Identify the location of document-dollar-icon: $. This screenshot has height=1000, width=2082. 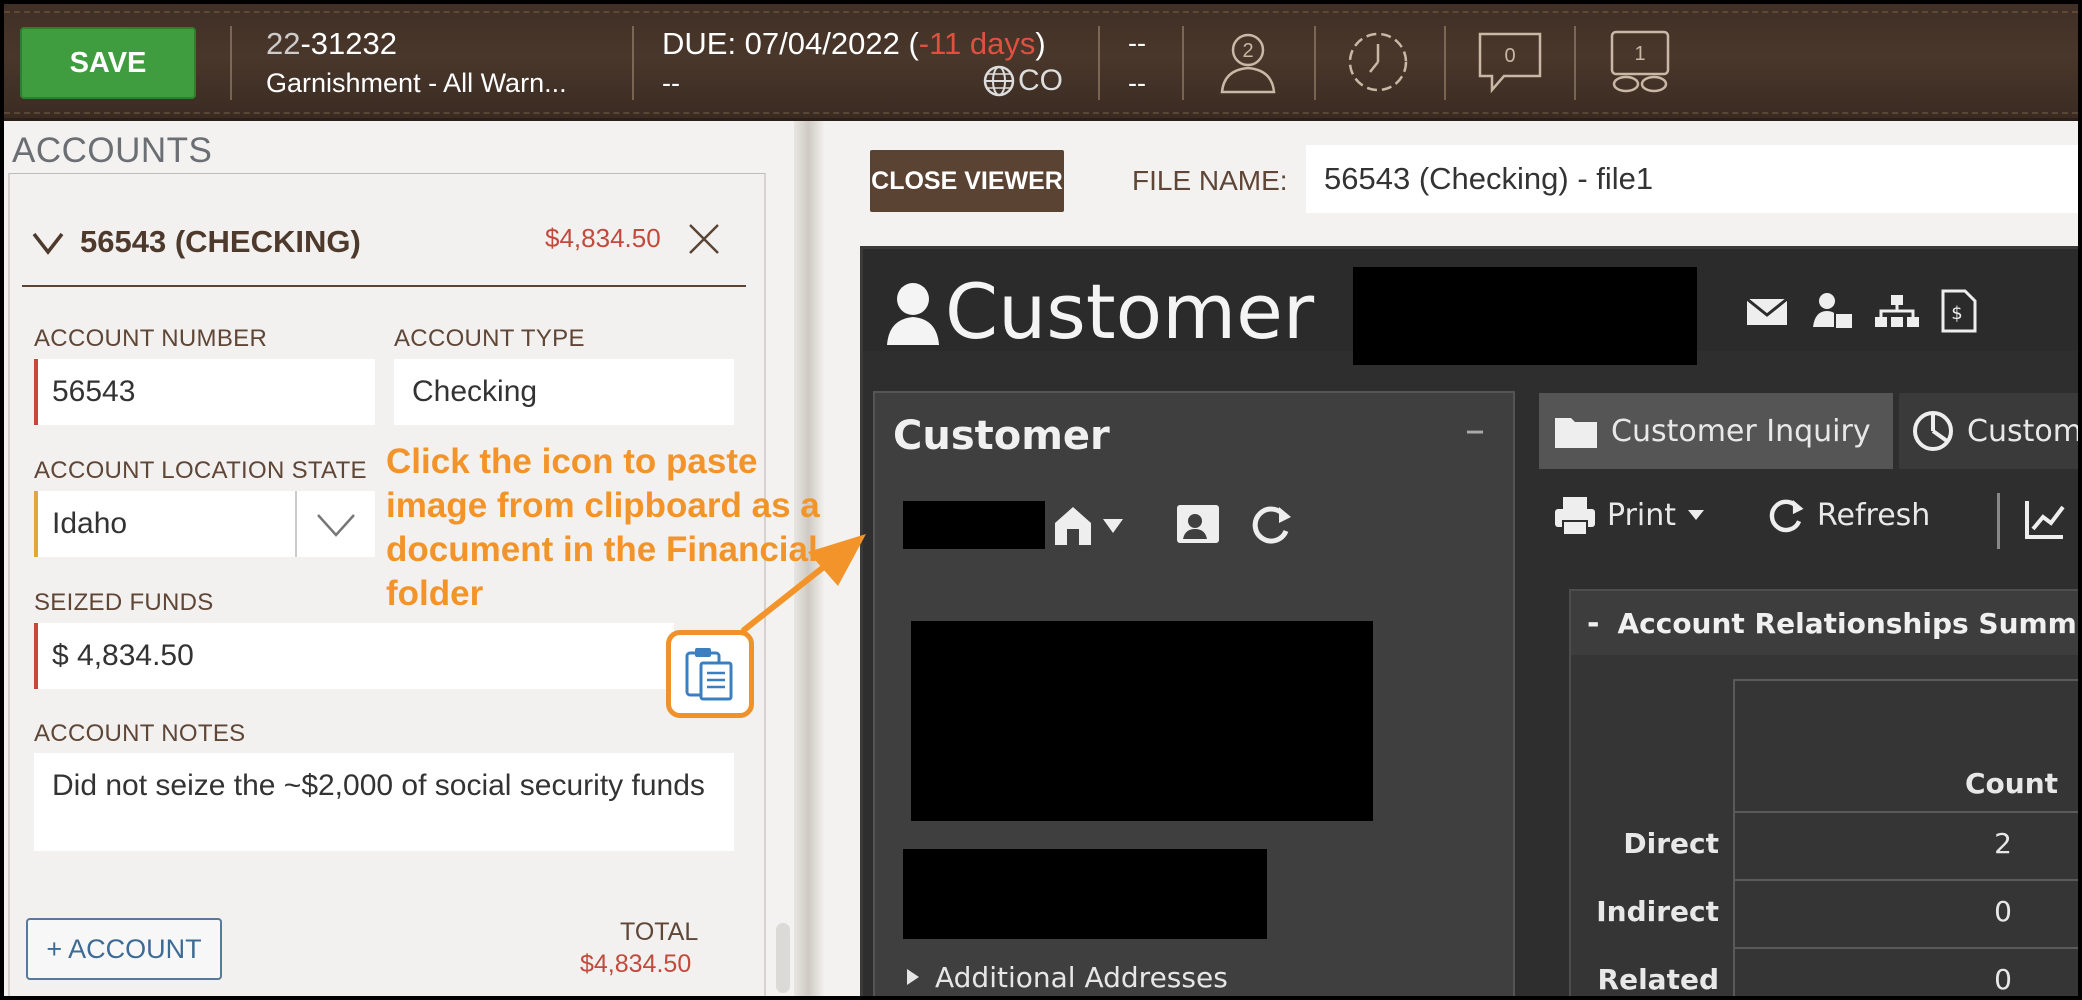
(1959, 311).